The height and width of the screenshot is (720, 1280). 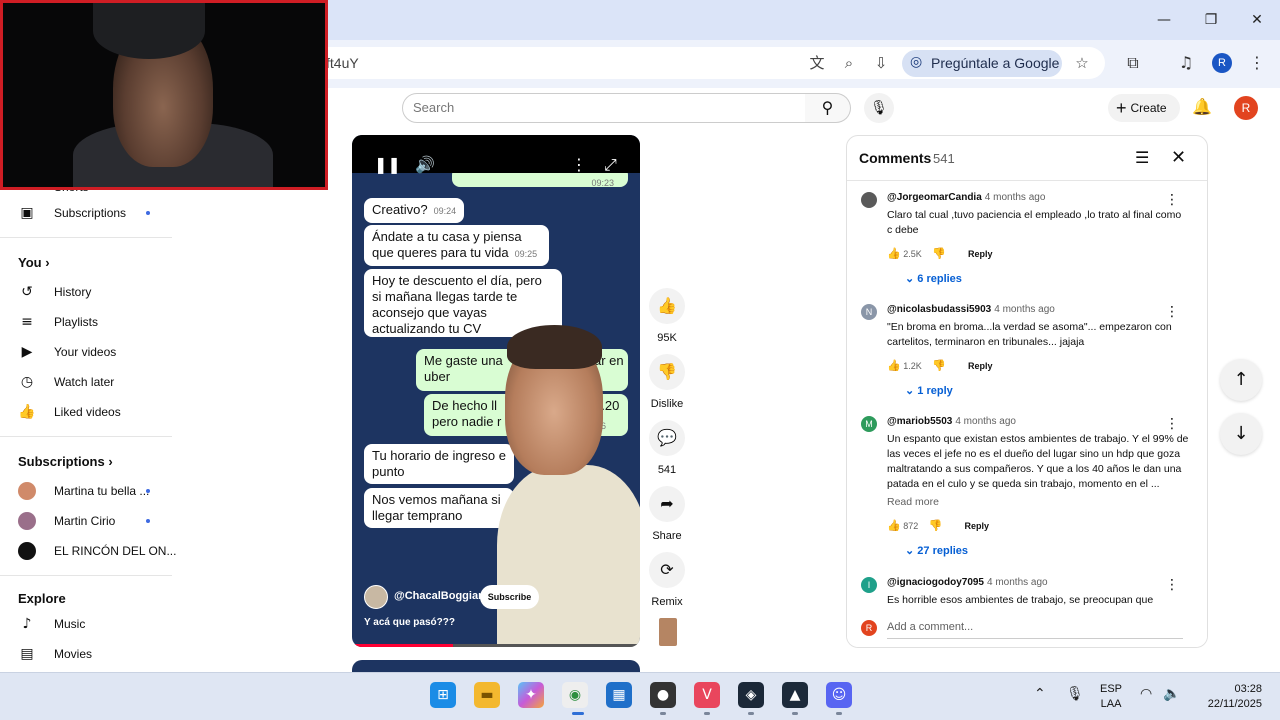 I want to click on webcam-person-cap, so click(x=149, y=31).